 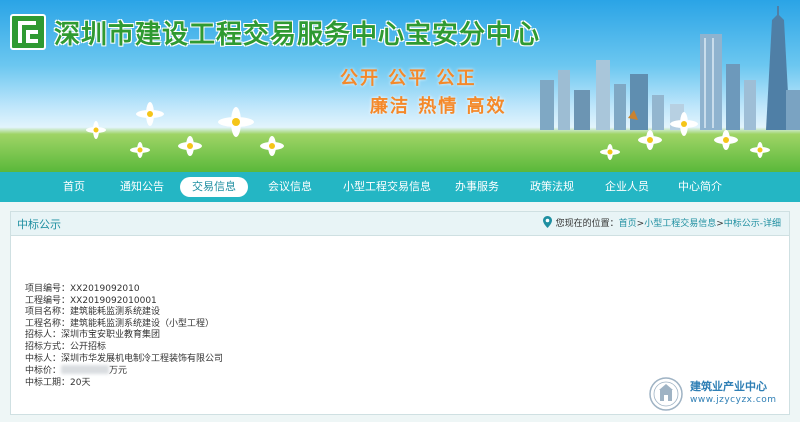 What do you see at coordinates (48, 382) in the screenshot?
I see `detail-label: 中标工期：` at bounding box center [48, 382].